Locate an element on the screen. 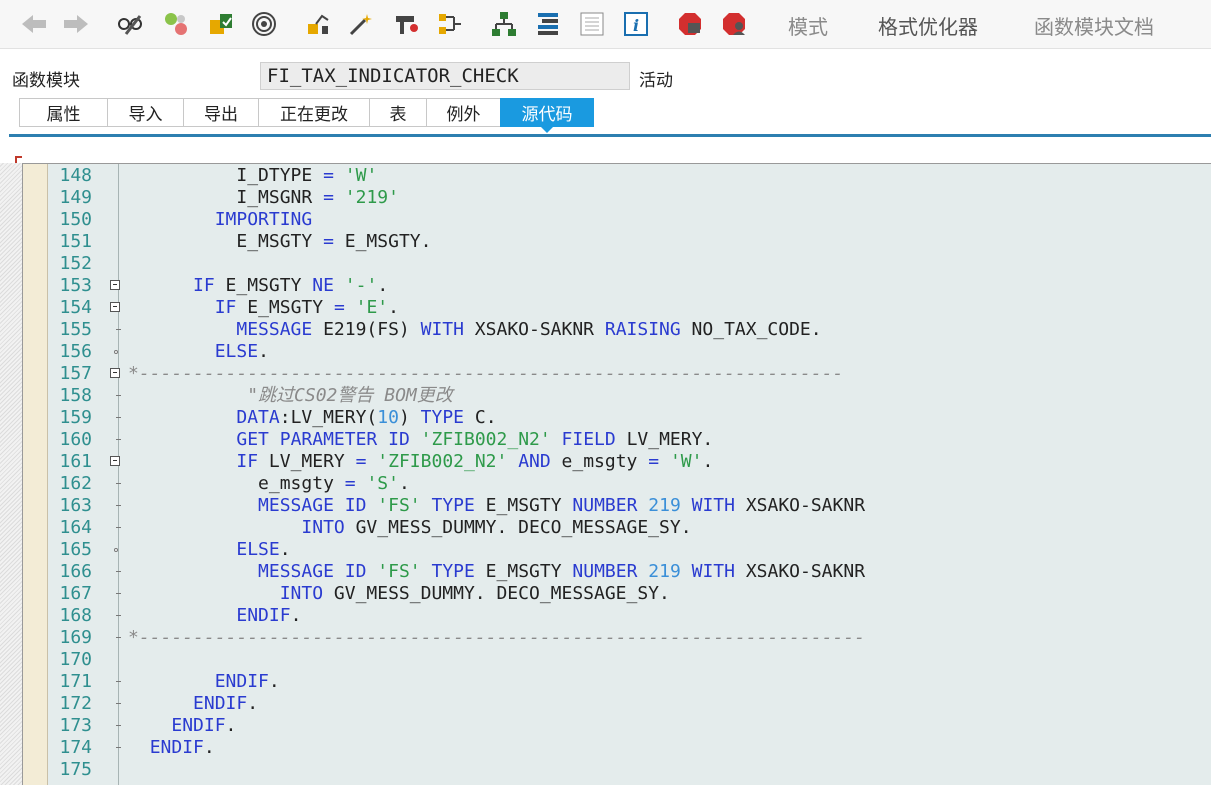  tab-tables: 表 is located at coordinates (397, 112).